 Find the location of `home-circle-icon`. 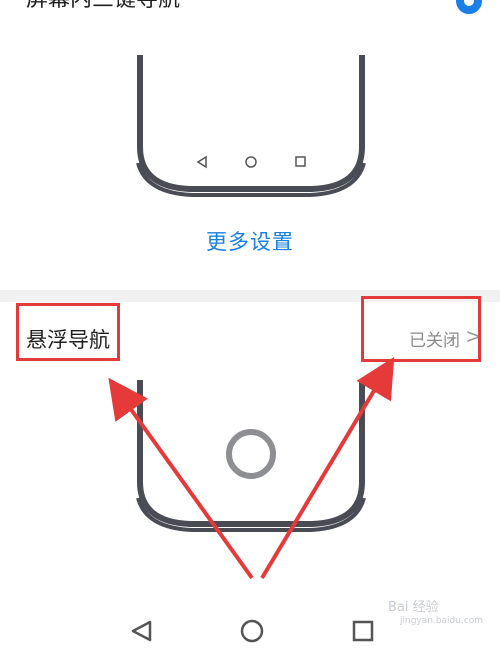

home-circle-icon is located at coordinates (252, 631).